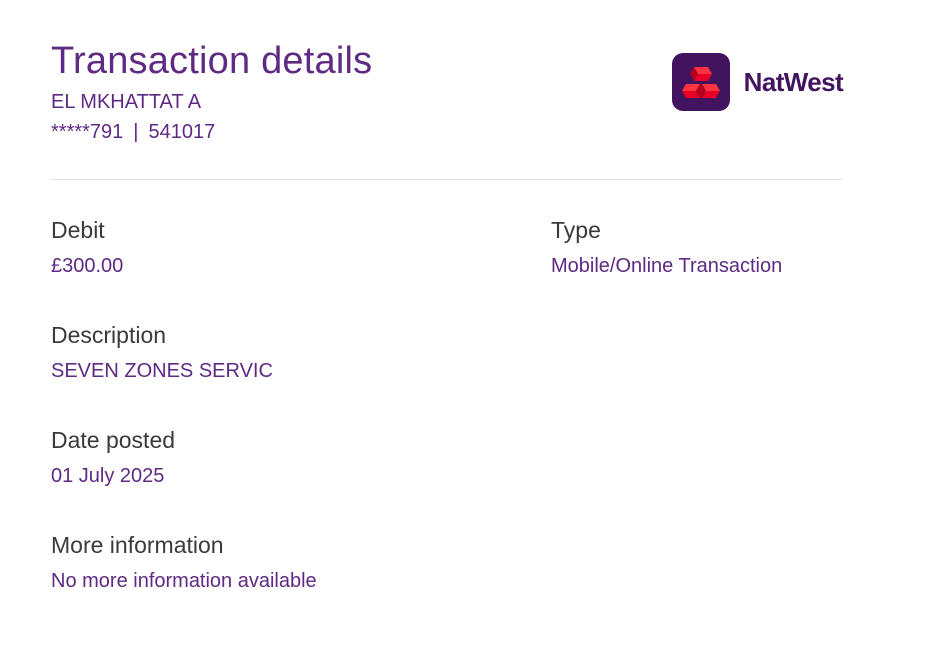  What do you see at coordinates (184, 581) in the screenshot?
I see `more-information-value: No more information available` at bounding box center [184, 581].